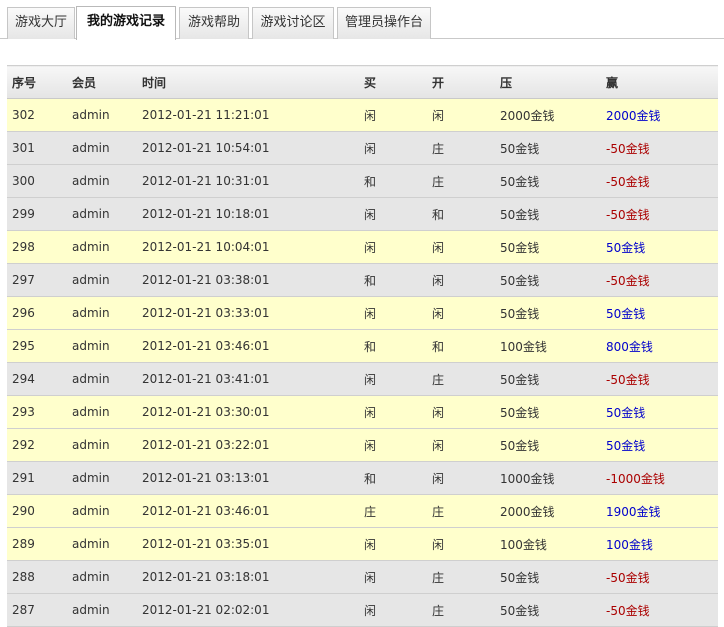 Image resolution: width=724 pixels, height=627 pixels. What do you see at coordinates (37, 379) in the screenshot?
I see `cell-id: 294` at bounding box center [37, 379].